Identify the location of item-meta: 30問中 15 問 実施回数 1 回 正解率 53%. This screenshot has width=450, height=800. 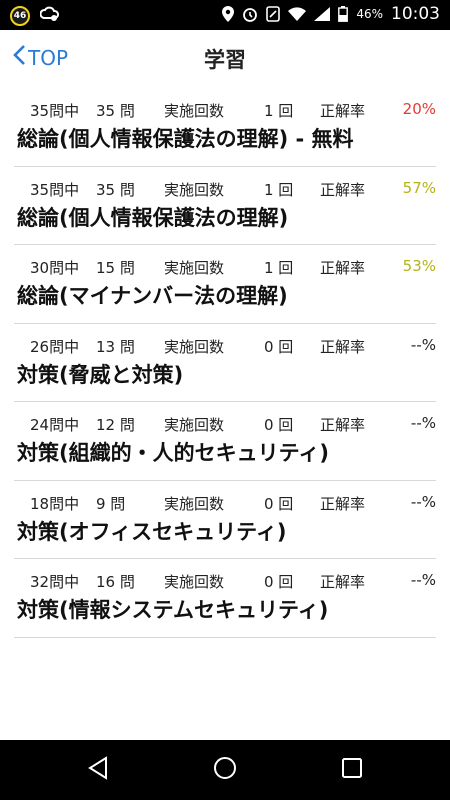
(225, 267).